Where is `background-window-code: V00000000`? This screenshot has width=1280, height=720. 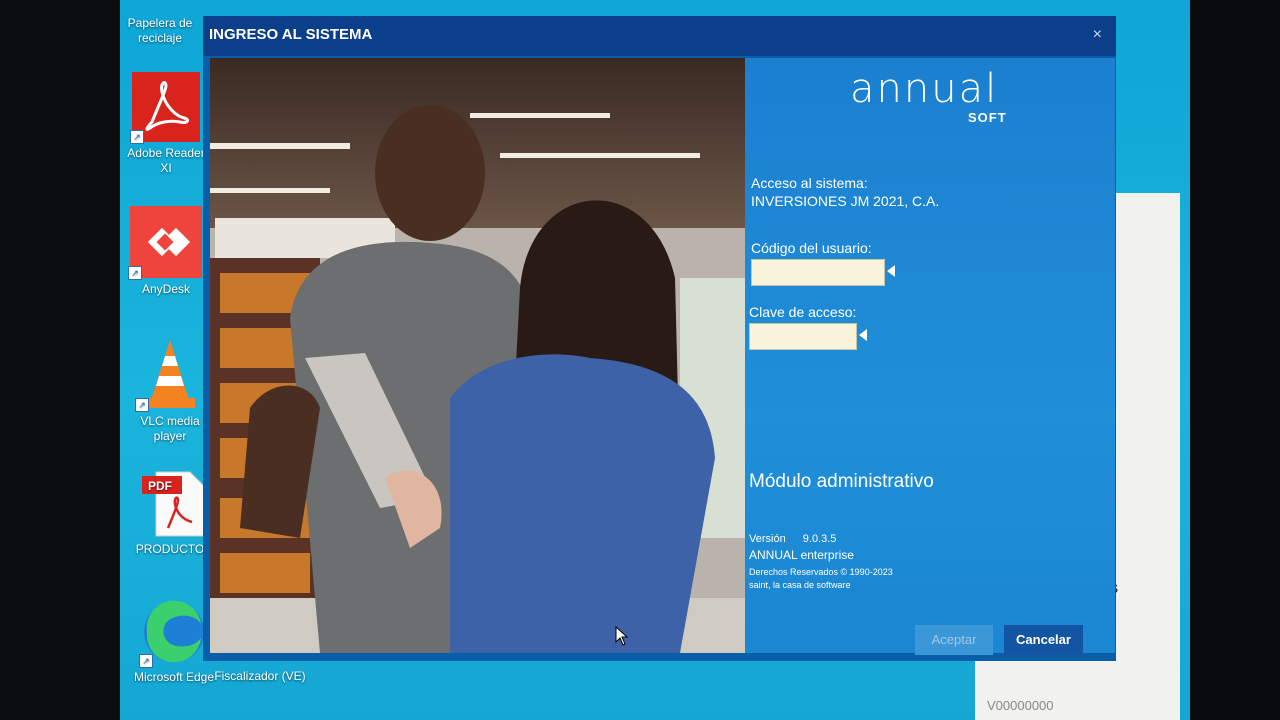 background-window-code: V00000000 is located at coordinates (1020, 705).